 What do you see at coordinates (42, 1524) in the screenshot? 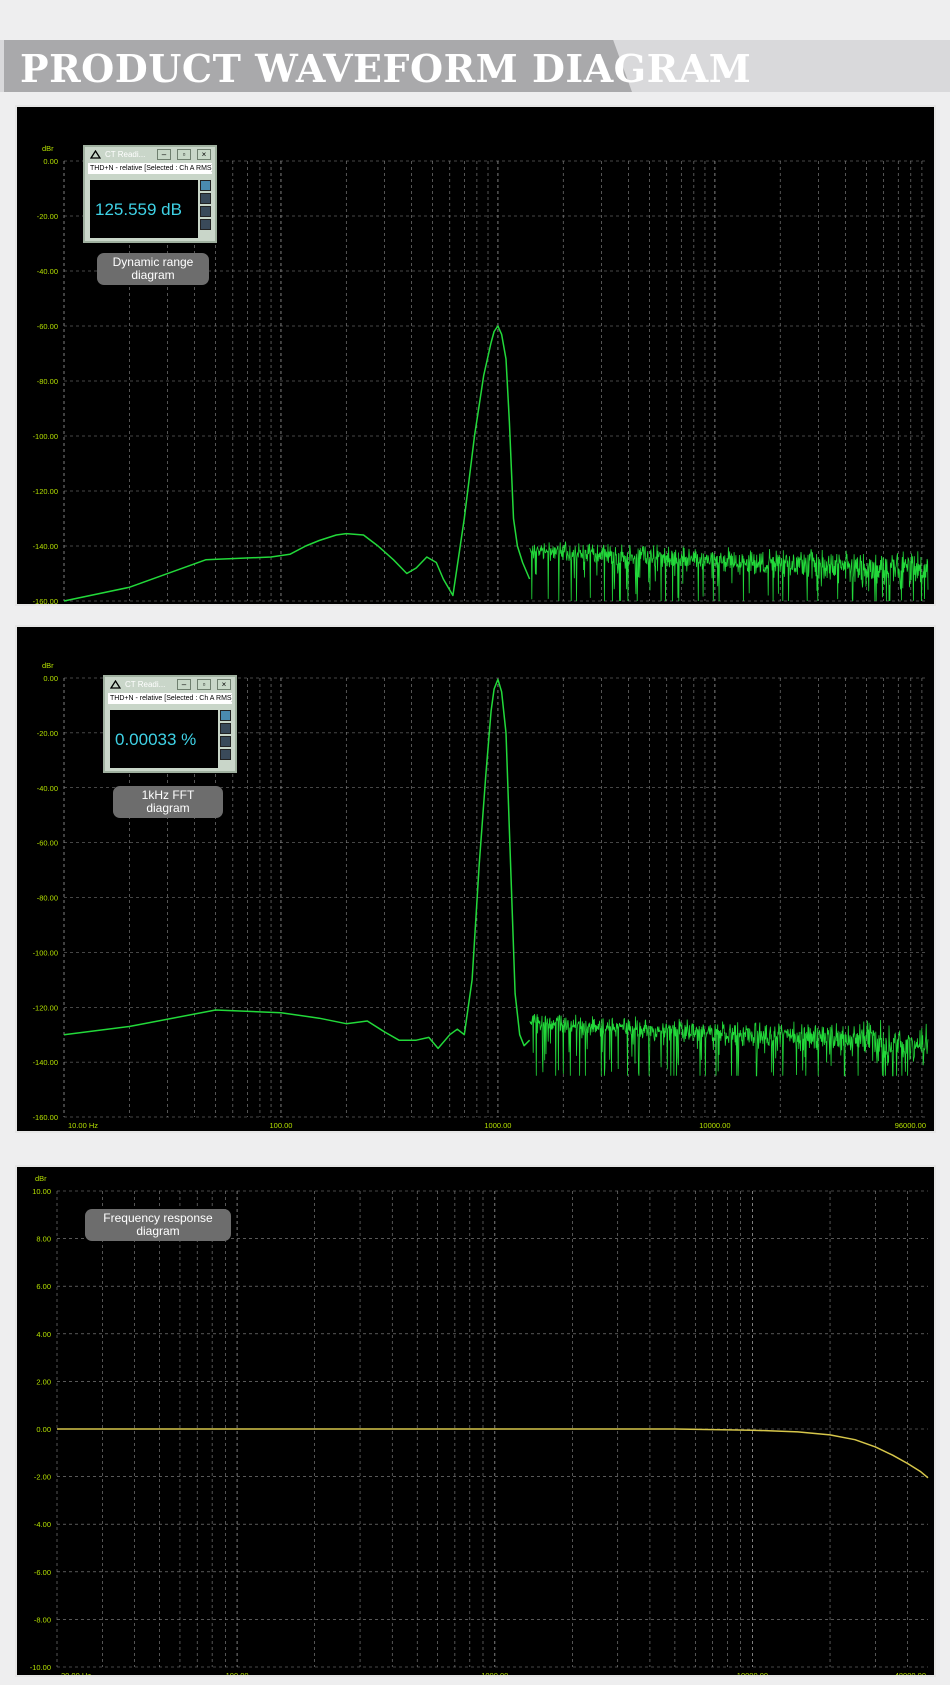
I see `y-tick-label: -4.00` at bounding box center [42, 1524].